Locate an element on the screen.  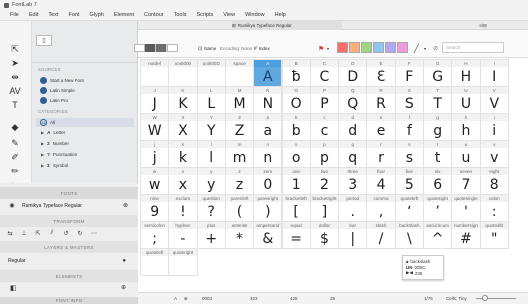
glyph-cell: NN is located at coordinates (268, 100).